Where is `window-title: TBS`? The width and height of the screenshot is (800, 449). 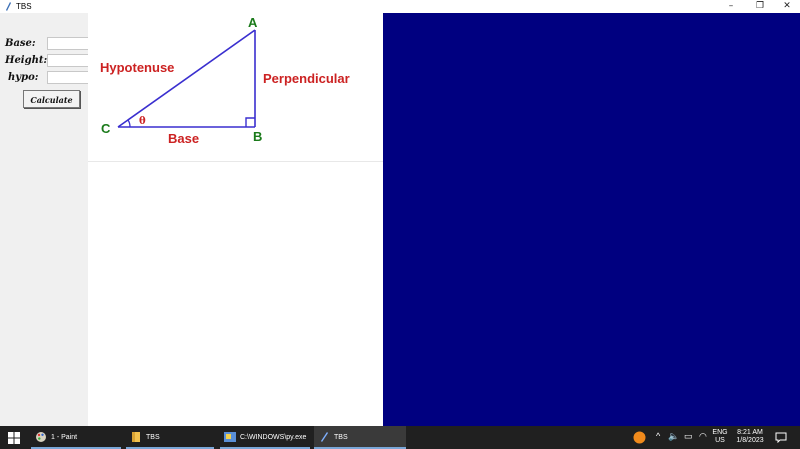
window-title: TBS is located at coordinates (24, 6).